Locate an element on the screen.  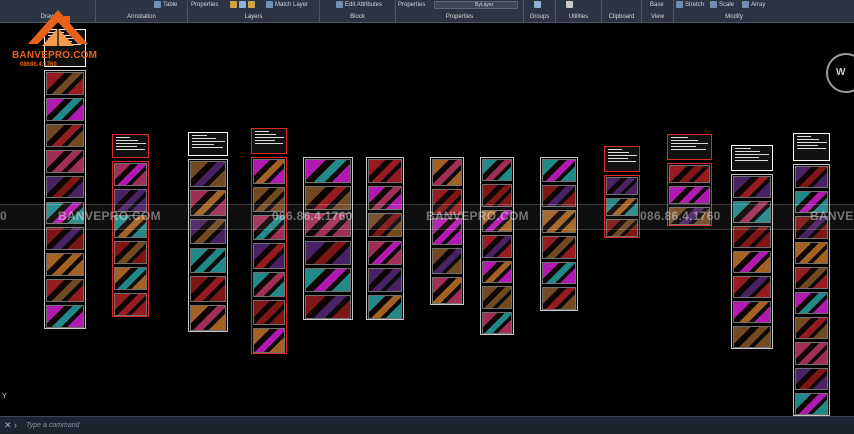
scale-button: Scale is located at coordinates (722, 5).